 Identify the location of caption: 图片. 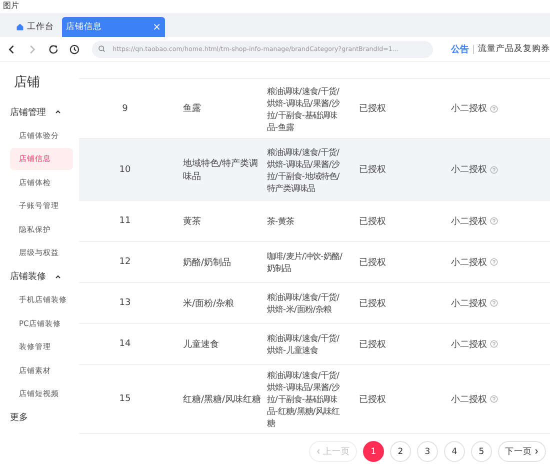
(11, 6).